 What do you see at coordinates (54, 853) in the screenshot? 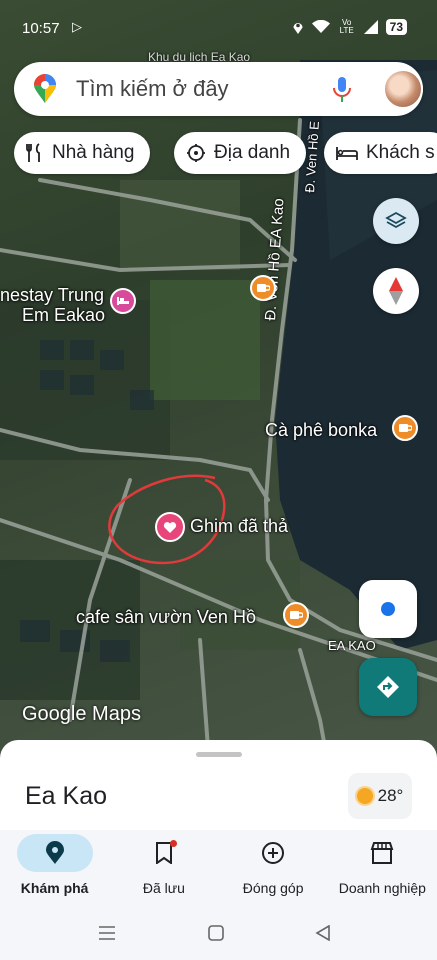
I see `explore-pin-icon` at bounding box center [54, 853].